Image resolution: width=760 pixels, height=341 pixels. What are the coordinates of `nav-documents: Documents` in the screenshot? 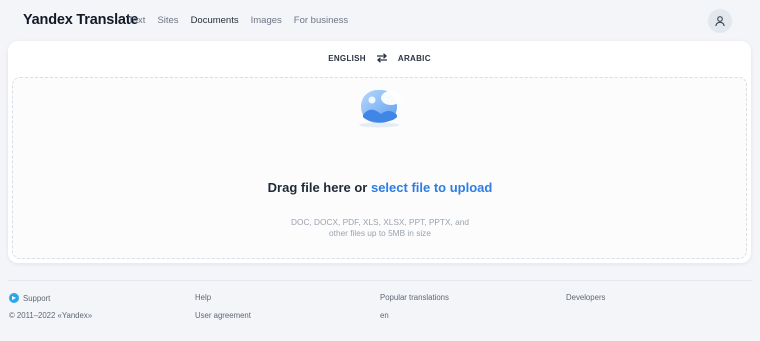 It's located at (215, 20).